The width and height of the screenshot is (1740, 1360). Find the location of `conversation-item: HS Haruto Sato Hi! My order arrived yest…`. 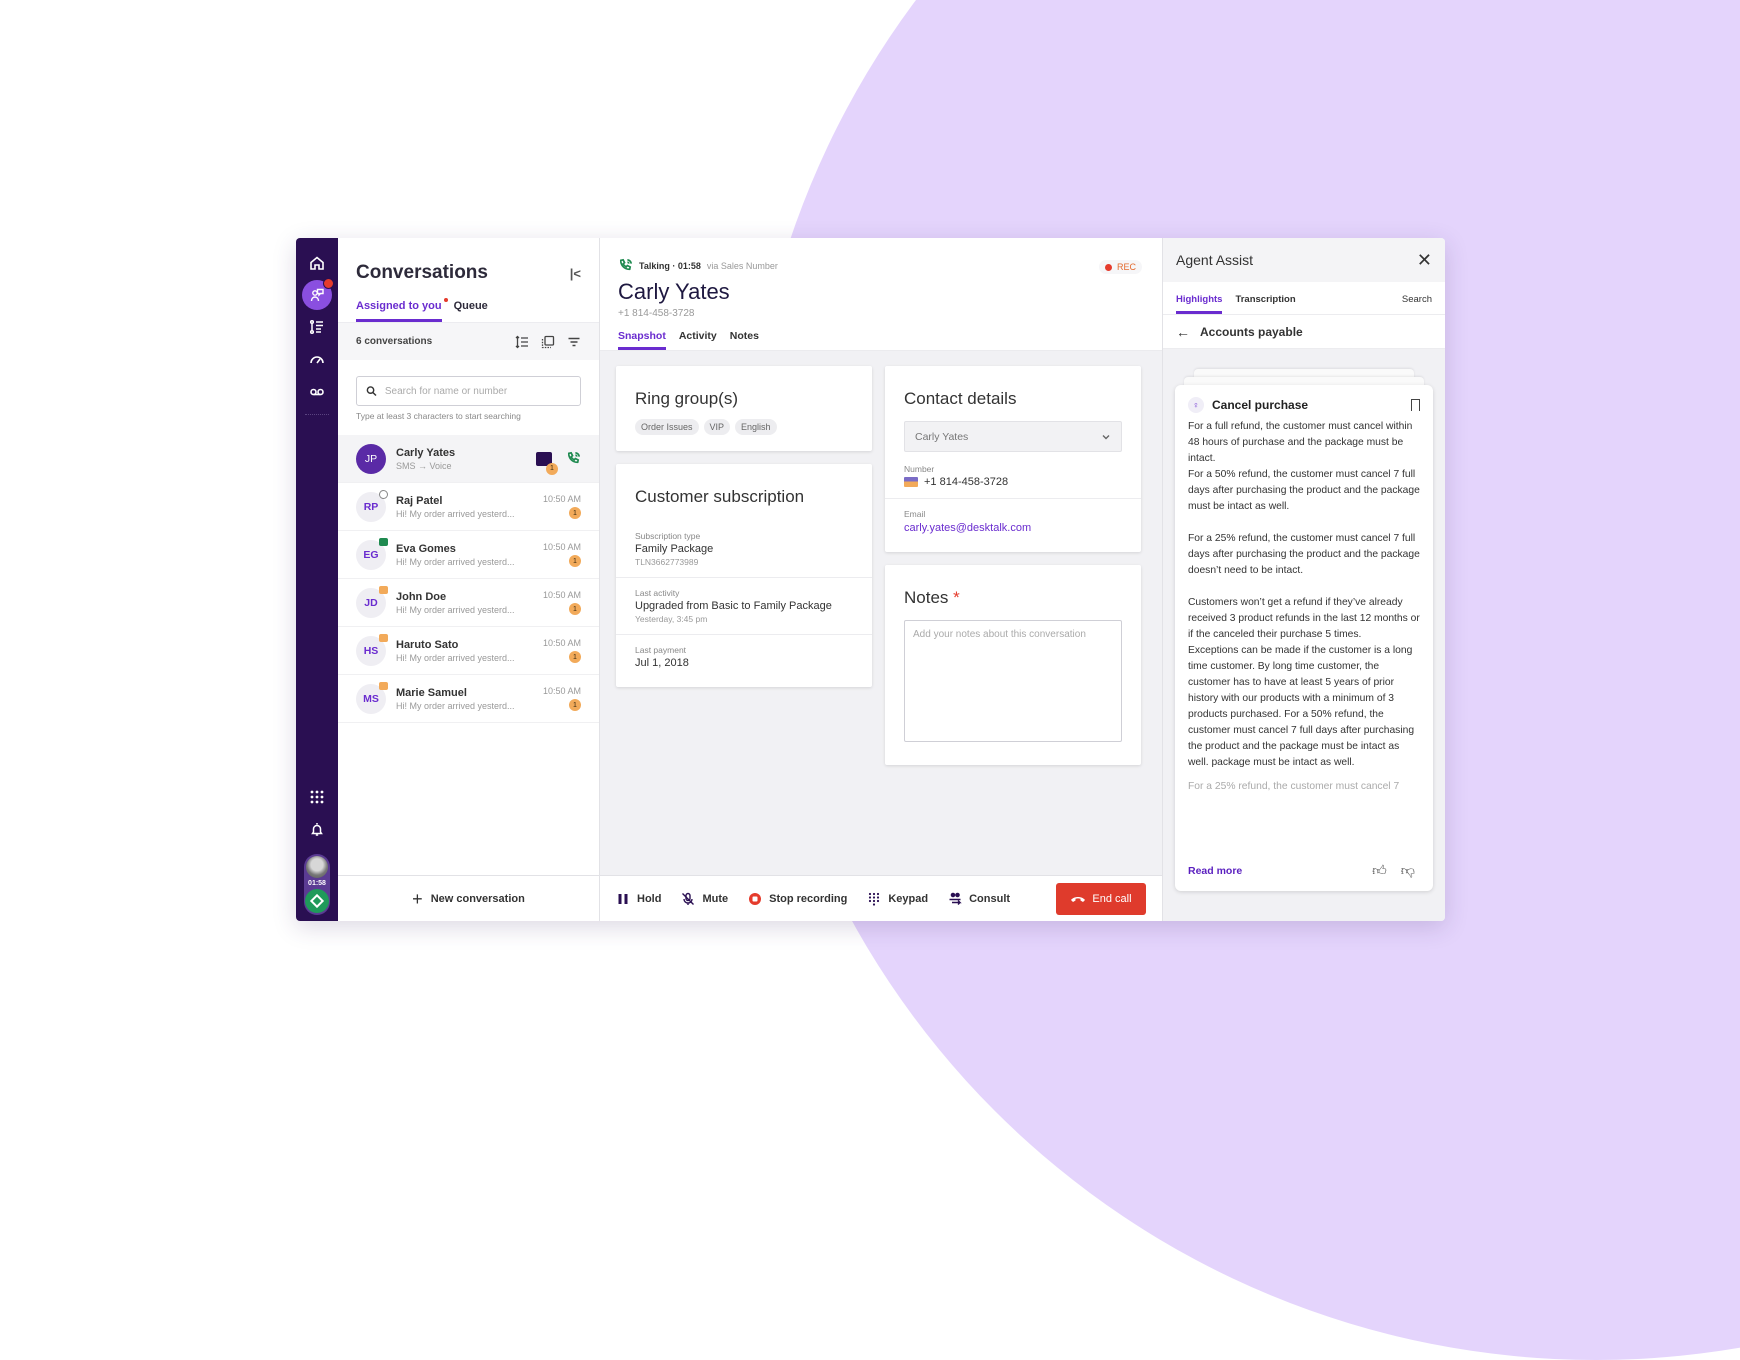

conversation-item: HS Haruto Sato Hi! My order arrived yest… is located at coordinates (468, 651).